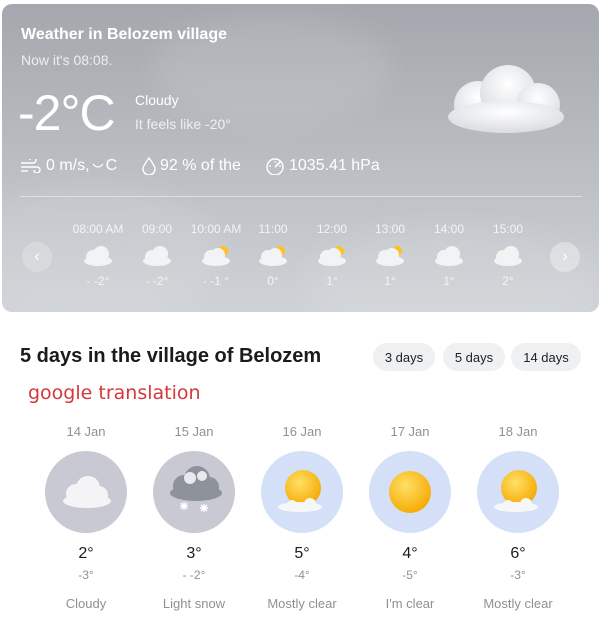 The image size is (601, 640). I want to click on day-date: 18 Jan, so click(518, 431).